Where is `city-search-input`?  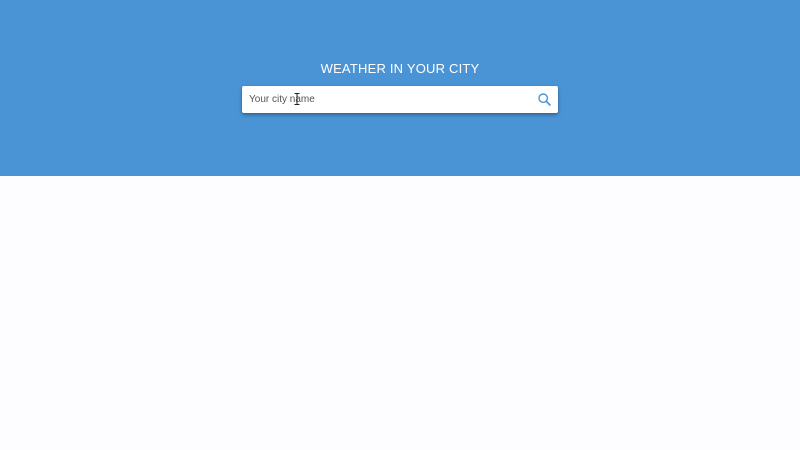 city-search-input is located at coordinates (382, 99).